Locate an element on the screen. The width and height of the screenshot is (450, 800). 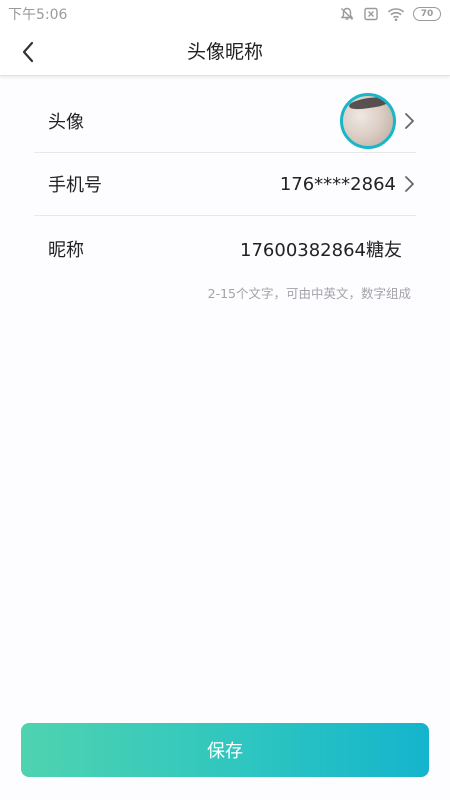
chevron-left-icon is located at coordinates (28, 52).